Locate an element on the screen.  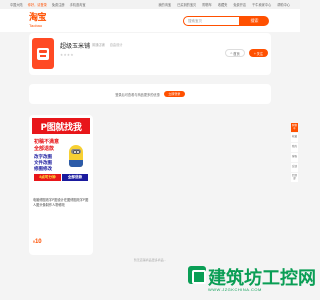
shop-name: 超级玉米铺 is located at coordinates (75, 45).